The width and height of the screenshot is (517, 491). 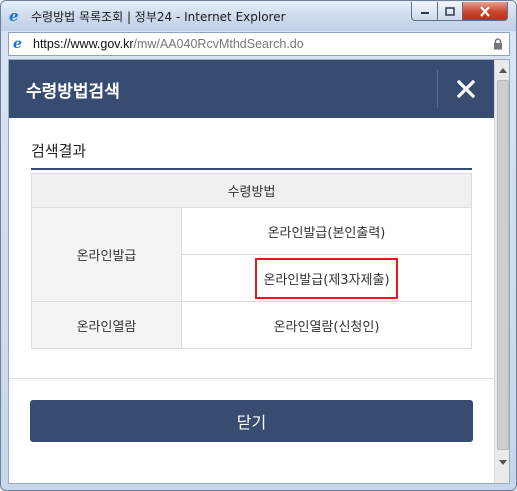 I want to click on popup-header: 수령방법검색, so click(x=251, y=89).